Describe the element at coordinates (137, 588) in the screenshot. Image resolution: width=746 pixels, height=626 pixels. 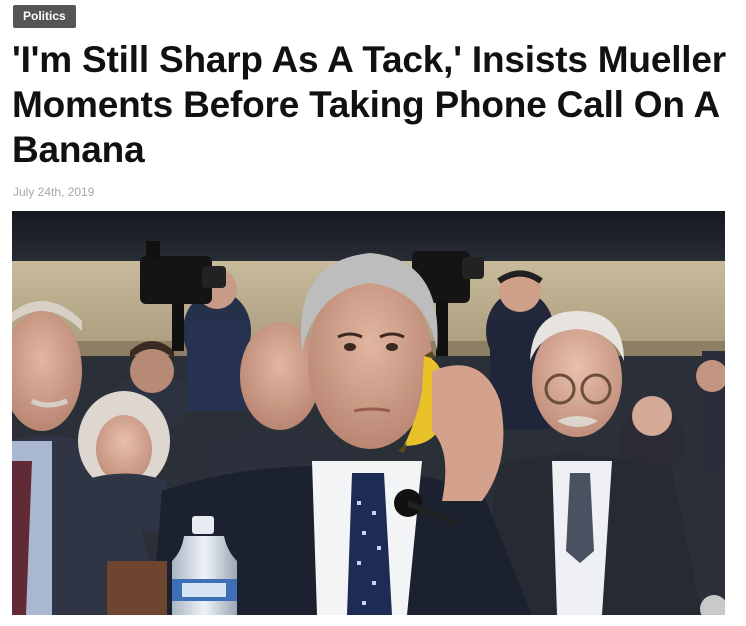
I see `desk` at that location.